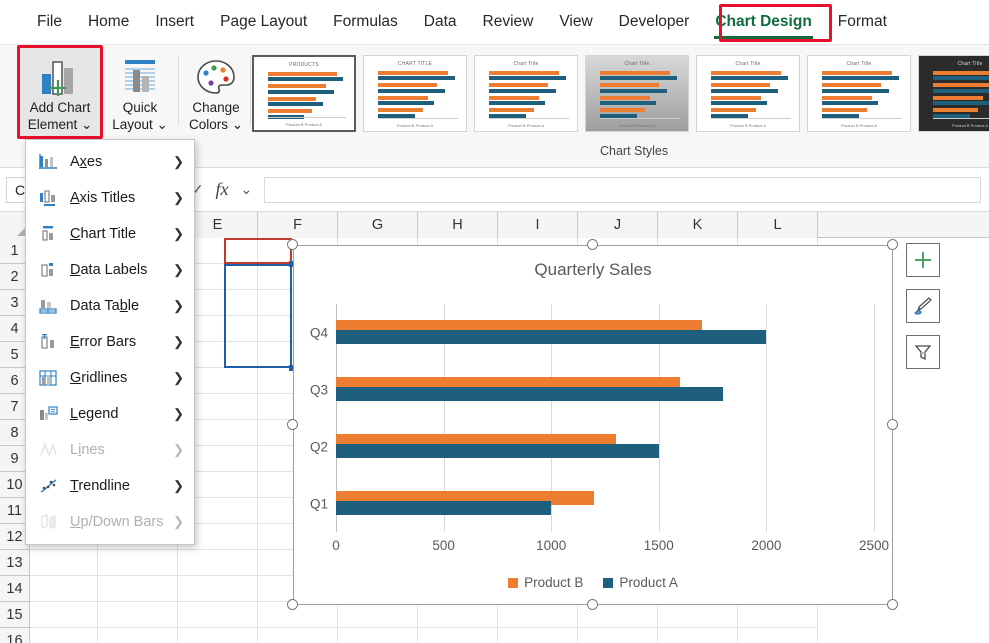 The height and width of the screenshot is (643, 989). I want to click on cell-K15, so click(698, 615).